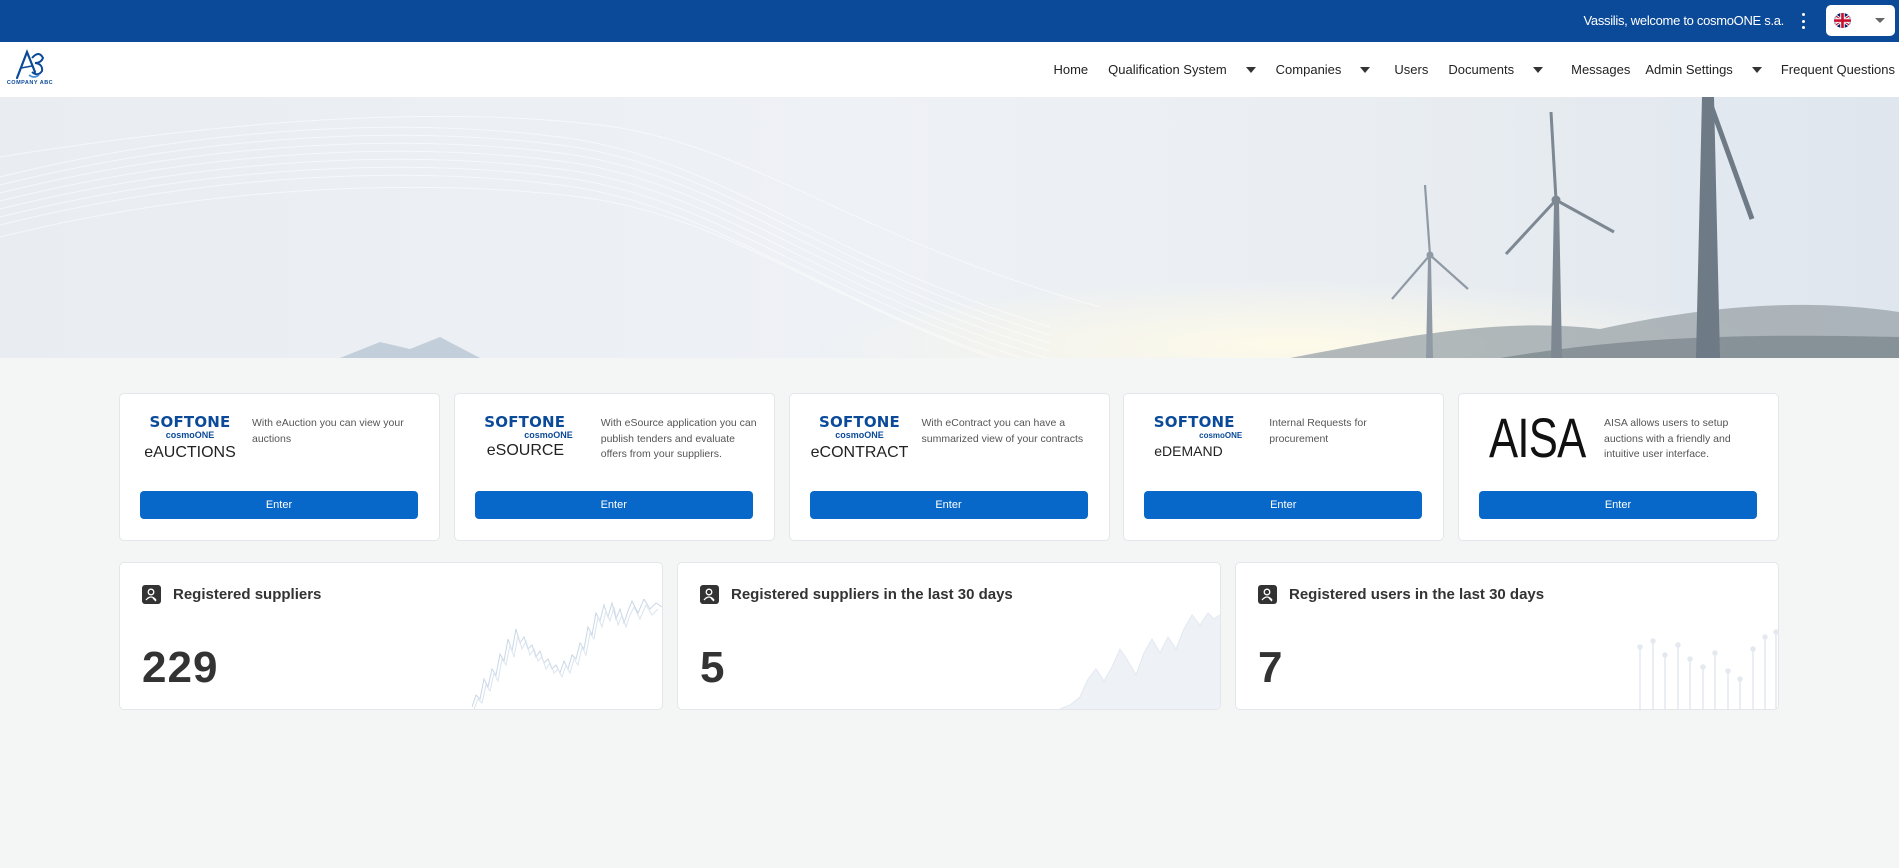 The image size is (1899, 868). What do you see at coordinates (180, 667) in the screenshot?
I see `stat-value: 229` at bounding box center [180, 667].